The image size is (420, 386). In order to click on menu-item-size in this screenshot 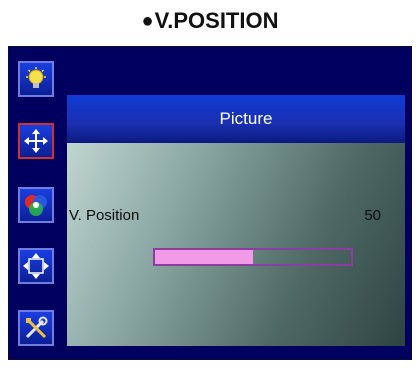, I will do `click(36, 266)`.